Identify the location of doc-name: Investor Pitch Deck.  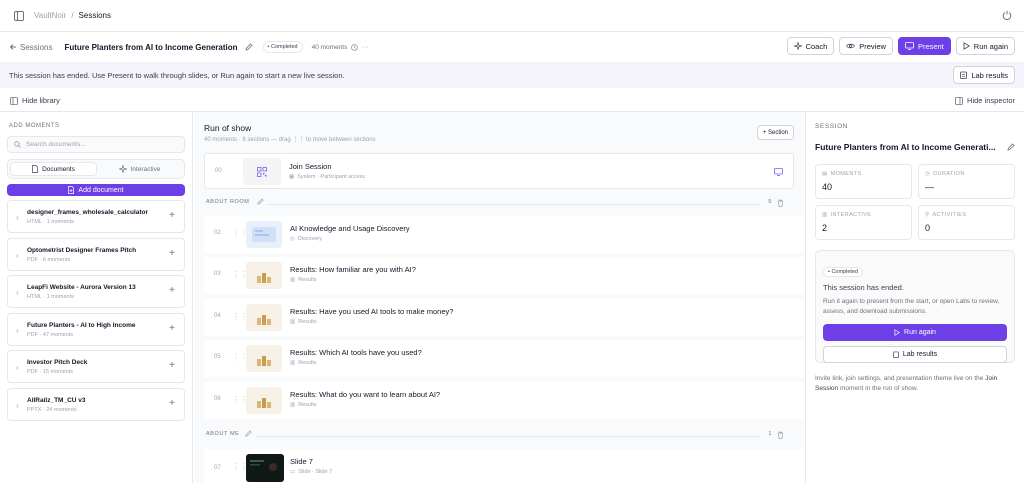
(57, 363).